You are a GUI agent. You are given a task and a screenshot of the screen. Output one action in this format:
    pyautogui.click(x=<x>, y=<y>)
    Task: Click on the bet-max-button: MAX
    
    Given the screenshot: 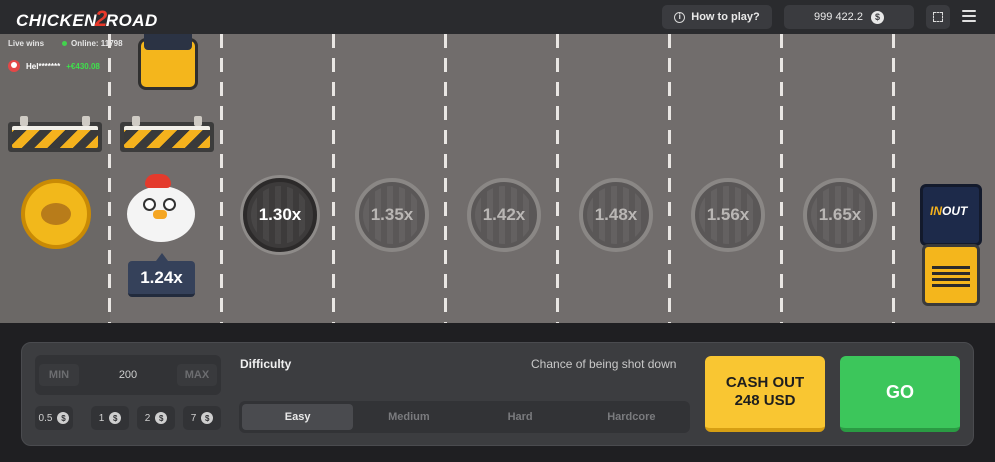 What is the action you would take?
    pyautogui.click(x=197, y=375)
    